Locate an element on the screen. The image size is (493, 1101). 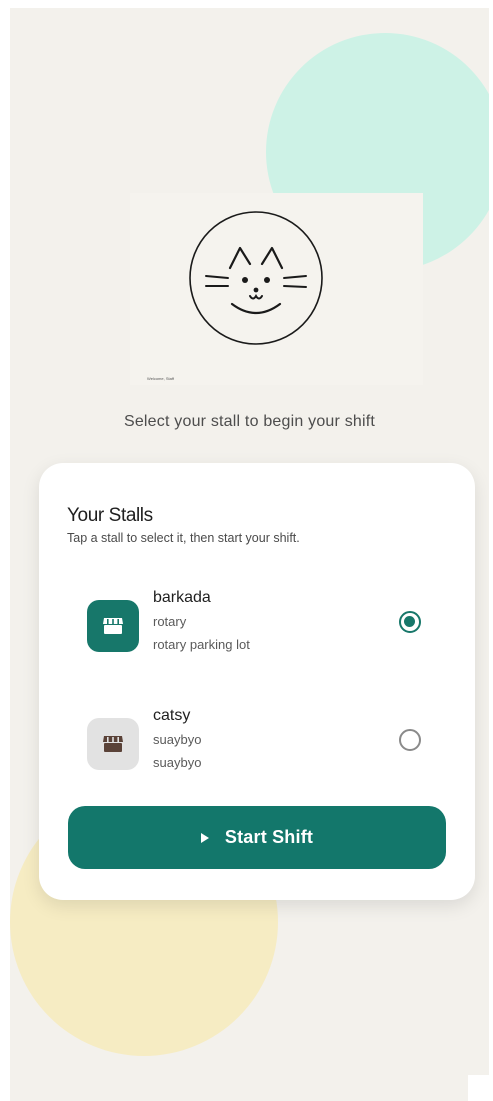
card-title: Your Stalls is located at coordinates (110, 515).